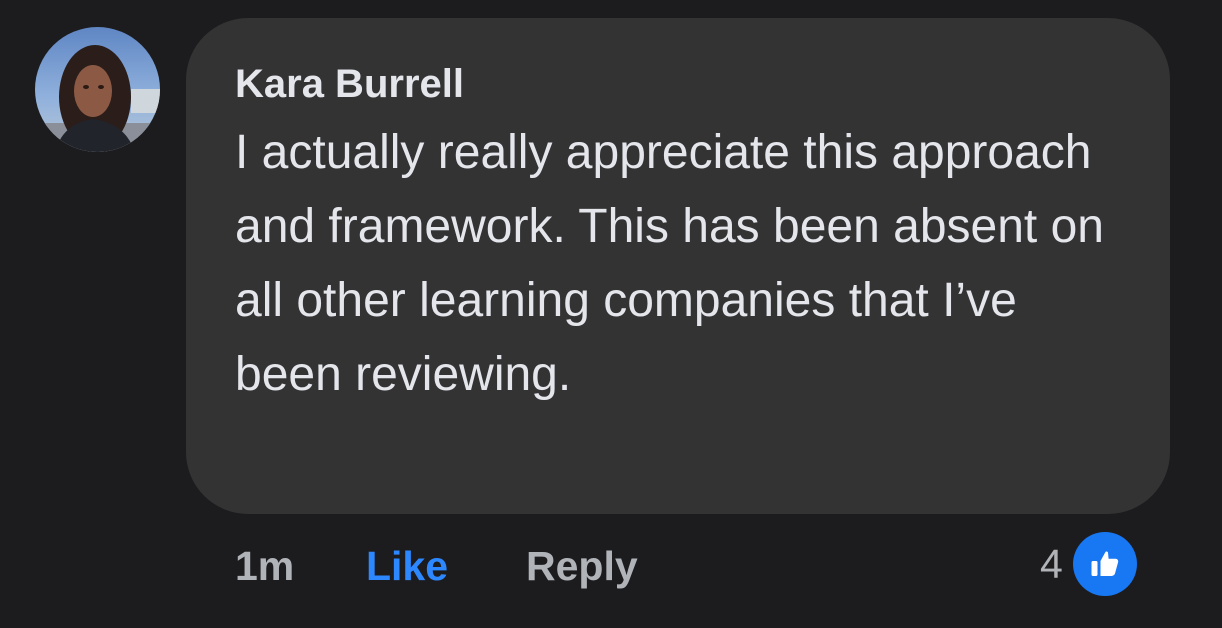 This screenshot has height=628, width=1222. Describe the element at coordinates (97, 89) in the screenshot. I see `avatar` at that location.